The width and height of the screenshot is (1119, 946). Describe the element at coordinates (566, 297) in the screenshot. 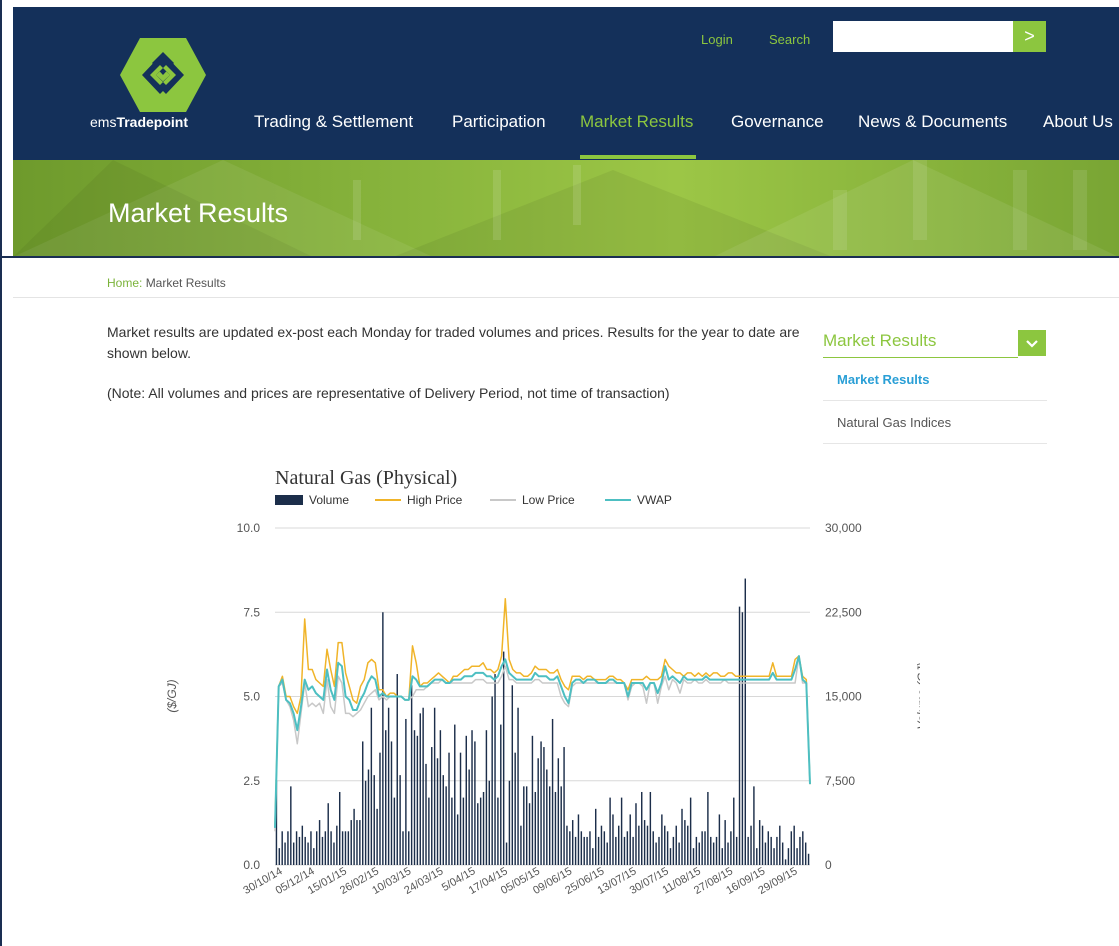

I see `breadcrumb-divider` at that location.